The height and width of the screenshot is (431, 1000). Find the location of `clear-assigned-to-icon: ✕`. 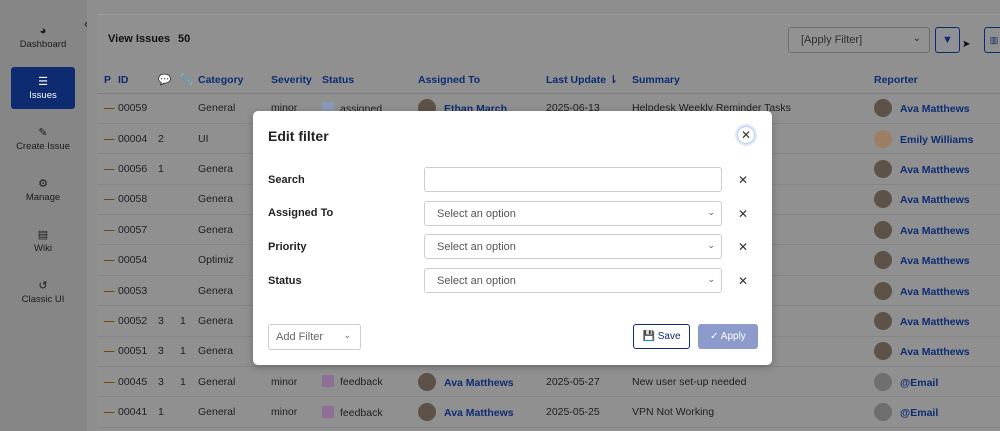

clear-assigned-to-icon: ✕ is located at coordinates (743, 214).